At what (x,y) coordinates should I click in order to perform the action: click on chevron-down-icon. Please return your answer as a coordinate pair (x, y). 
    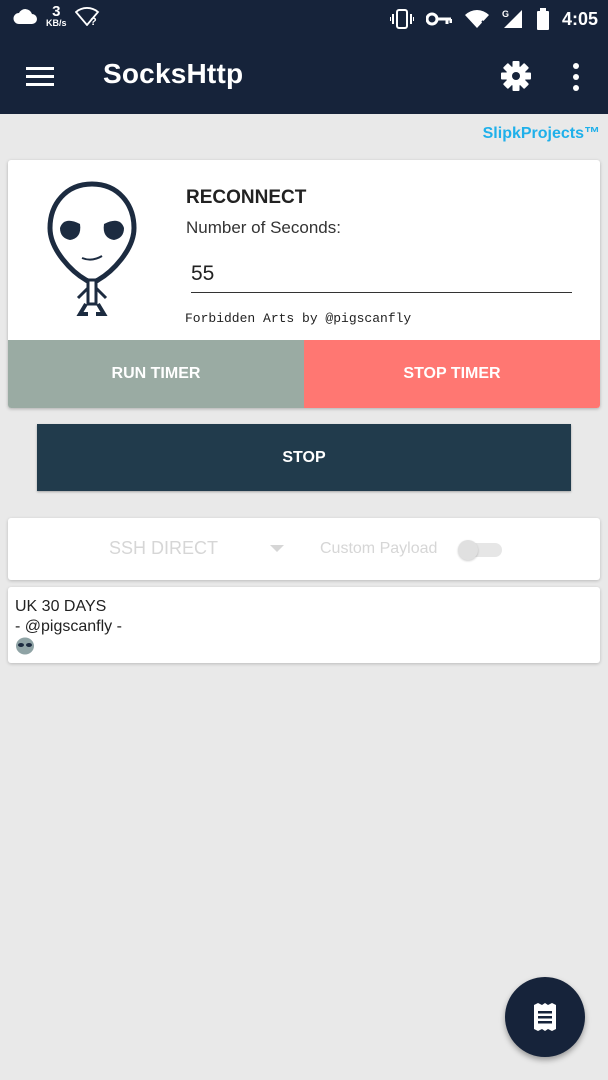
    Looking at the image, I should click on (277, 548).